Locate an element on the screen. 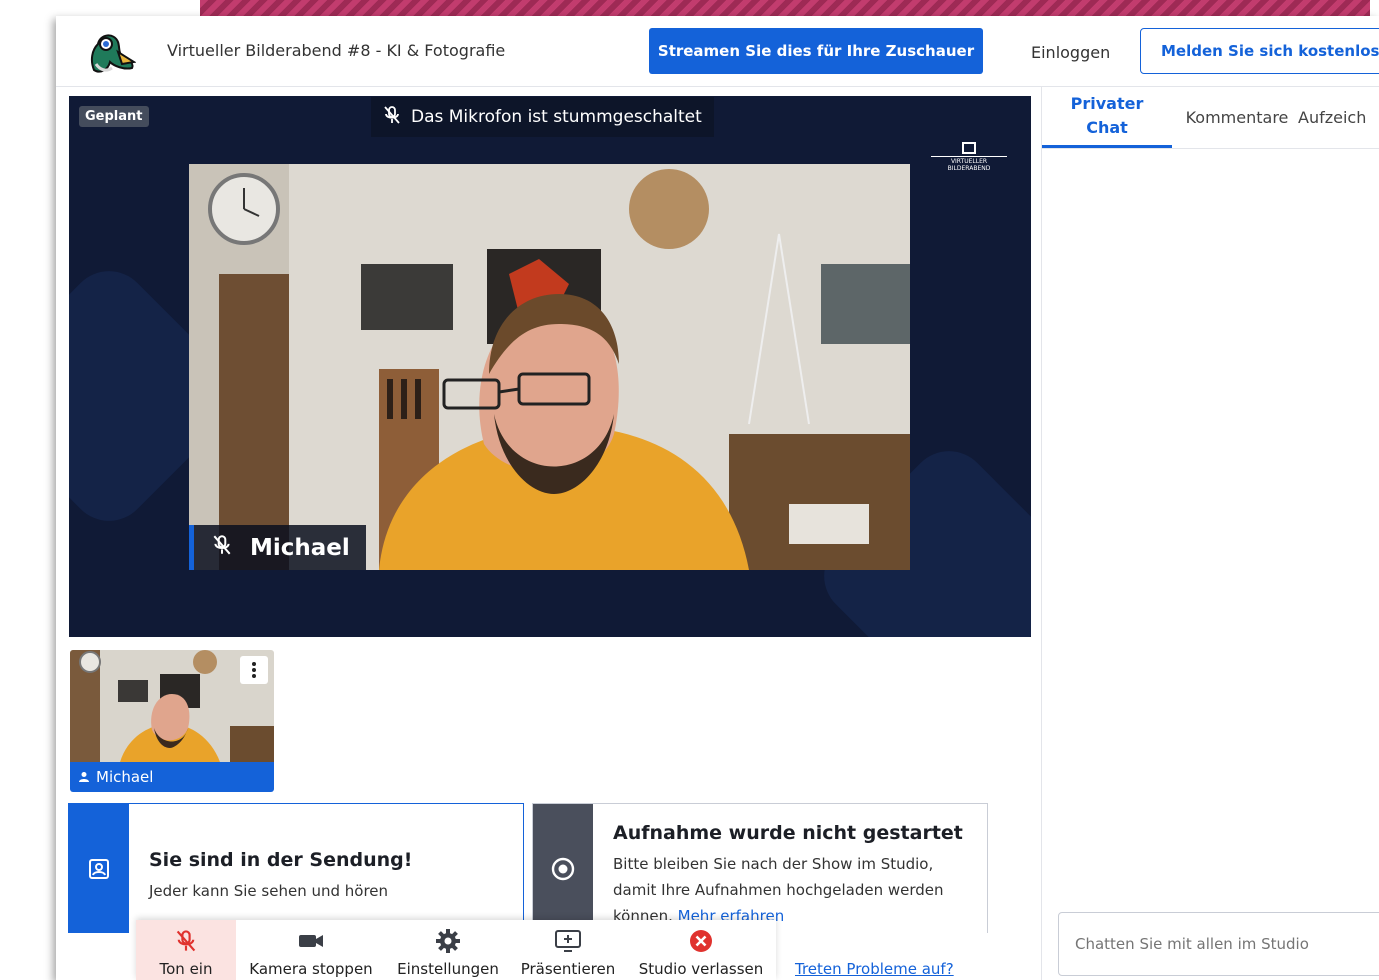  recording-card-icon-strip is located at coordinates (563, 868).